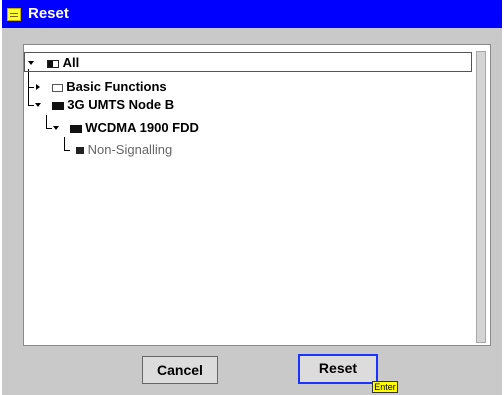 The width and height of the screenshot is (504, 395). I want to click on tree-item-label: All, so click(71, 62).